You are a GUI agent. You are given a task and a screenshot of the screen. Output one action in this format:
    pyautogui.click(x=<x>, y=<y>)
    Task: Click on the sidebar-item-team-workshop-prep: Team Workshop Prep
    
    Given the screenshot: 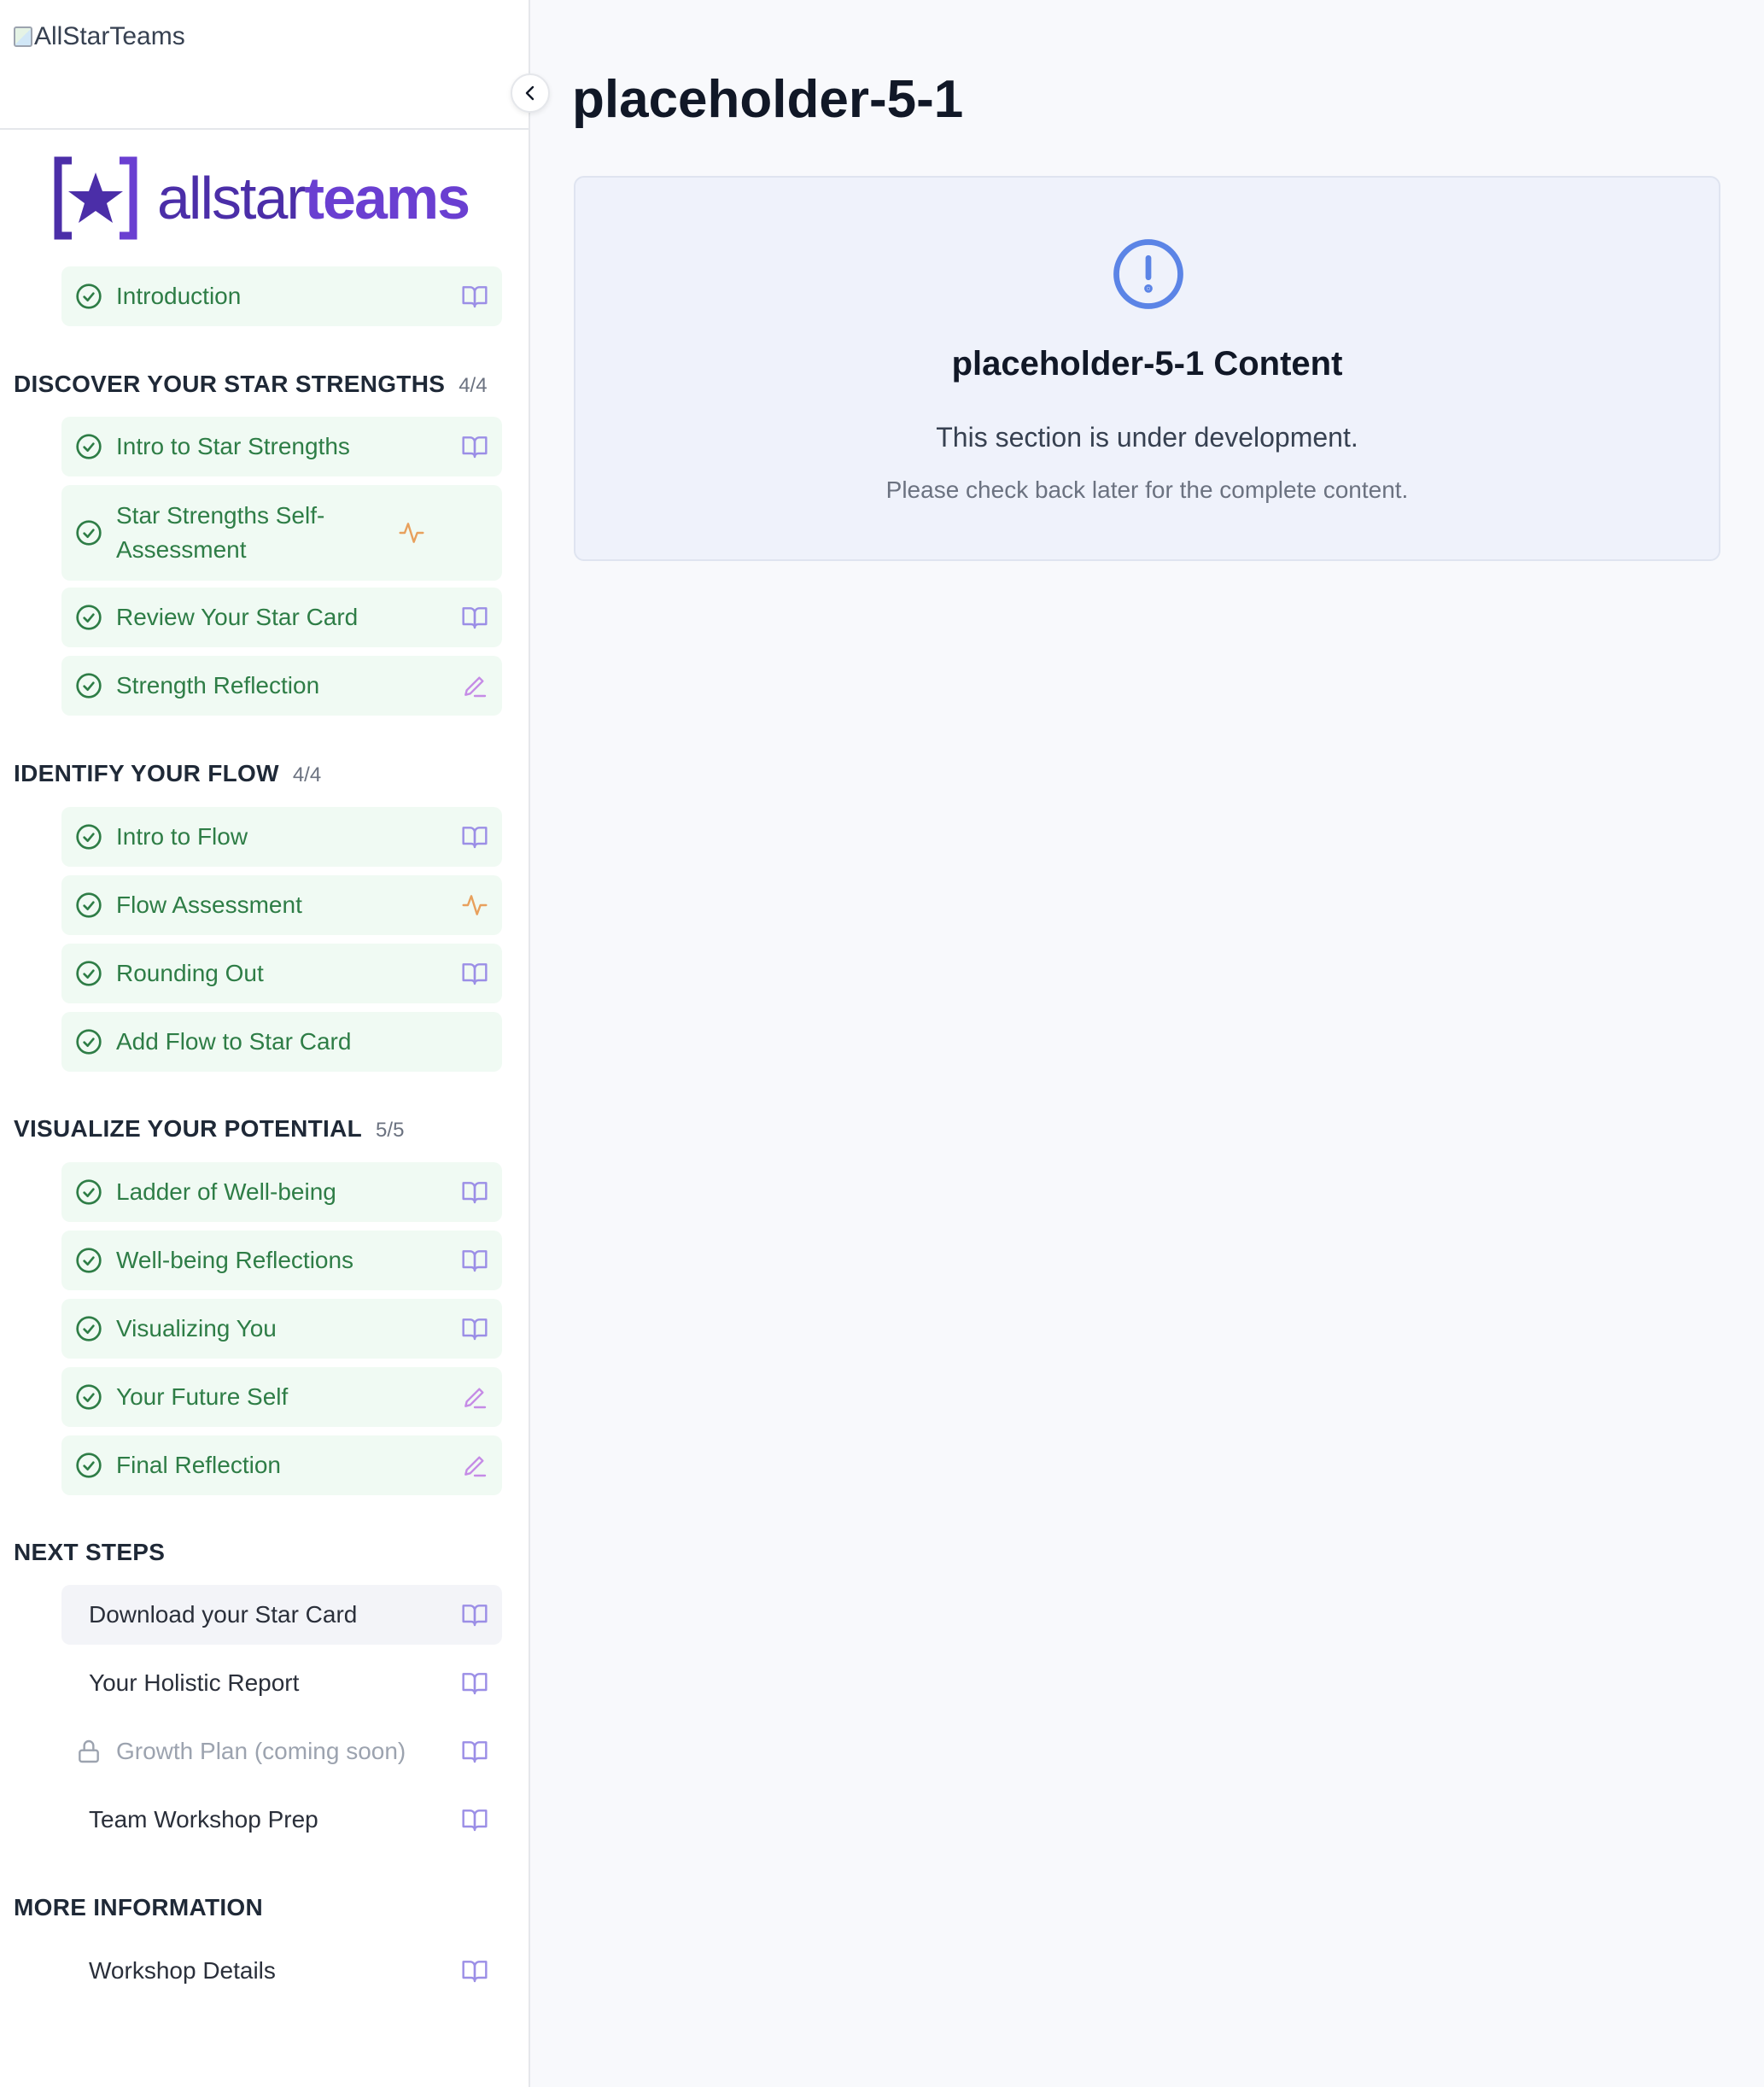 What is the action you would take?
    pyautogui.click(x=281, y=1820)
    